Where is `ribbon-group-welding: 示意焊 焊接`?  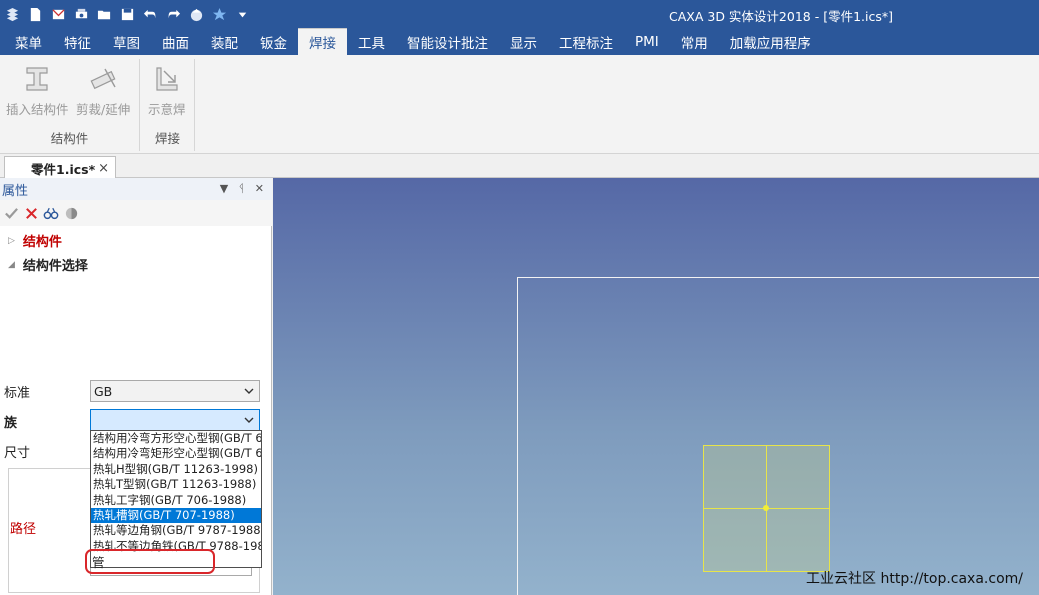 ribbon-group-welding: 示意焊 焊接 is located at coordinates (168, 105).